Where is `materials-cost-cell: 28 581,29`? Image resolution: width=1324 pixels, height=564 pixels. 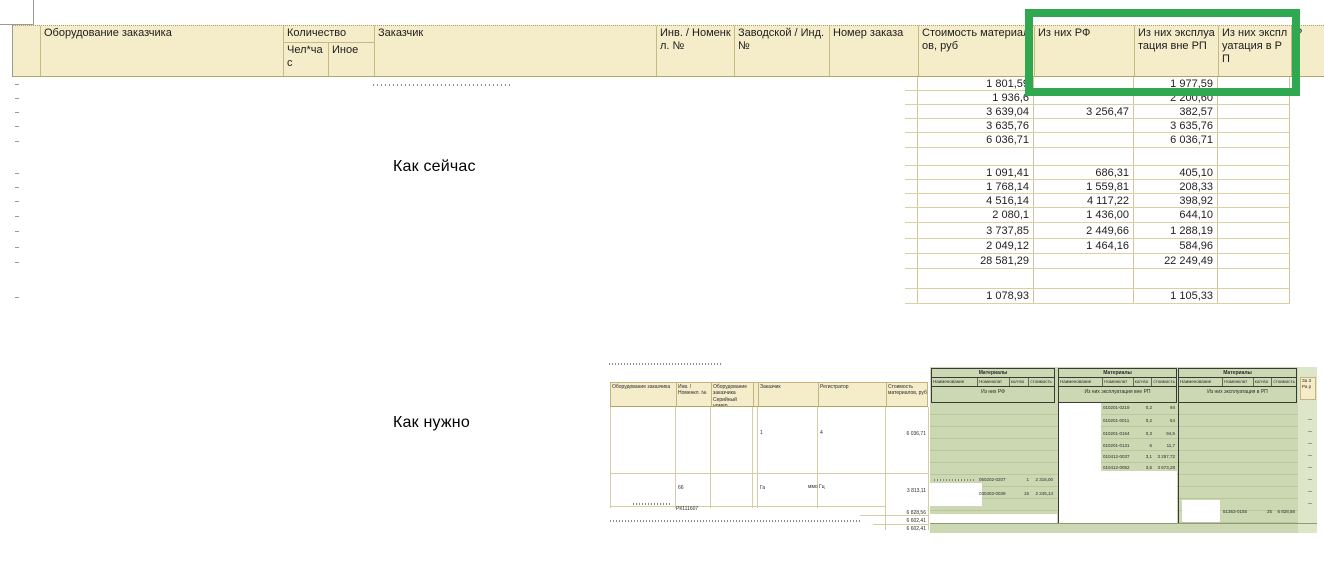
materials-cost-cell: 28 581,29 is located at coordinates (975, 261).